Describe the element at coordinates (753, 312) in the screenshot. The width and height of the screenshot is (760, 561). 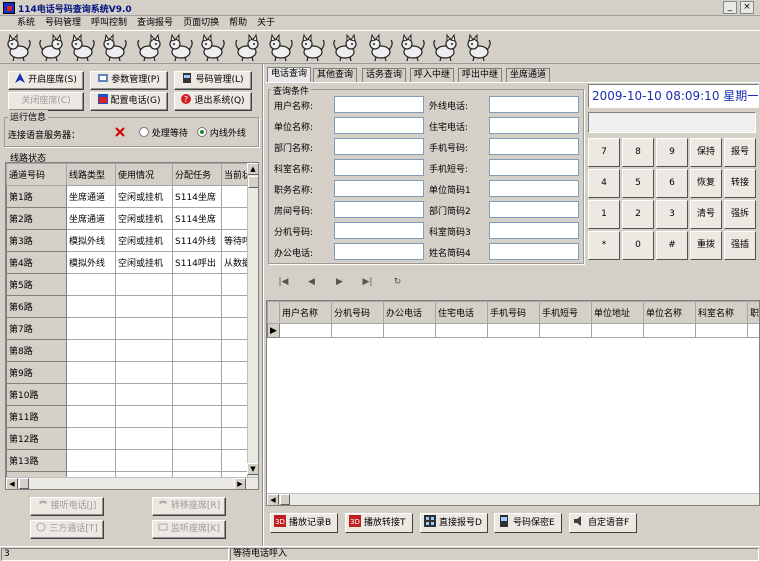
I see `results-col-header: 职` at that location.